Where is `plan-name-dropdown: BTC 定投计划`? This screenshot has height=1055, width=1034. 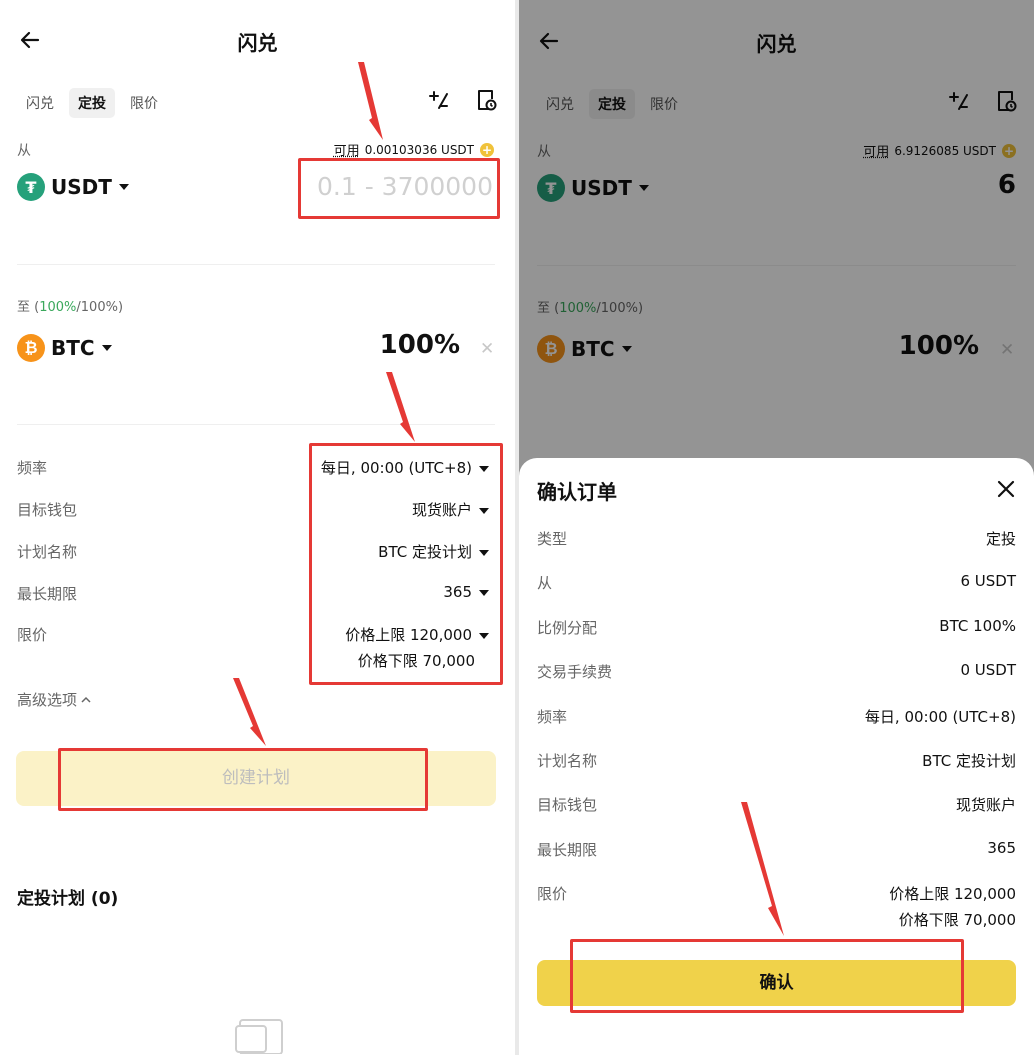
plan-name-dropdown: BTC 定投计划 is located at coordinates (433, 551).